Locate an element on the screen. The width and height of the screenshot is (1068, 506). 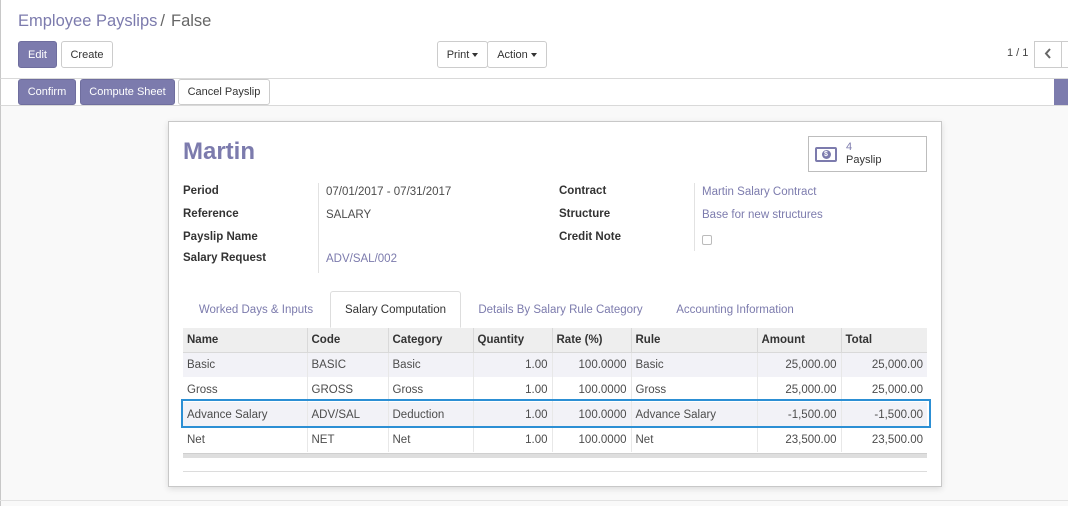
cell-category: Net is located at coordinates (431, 439).